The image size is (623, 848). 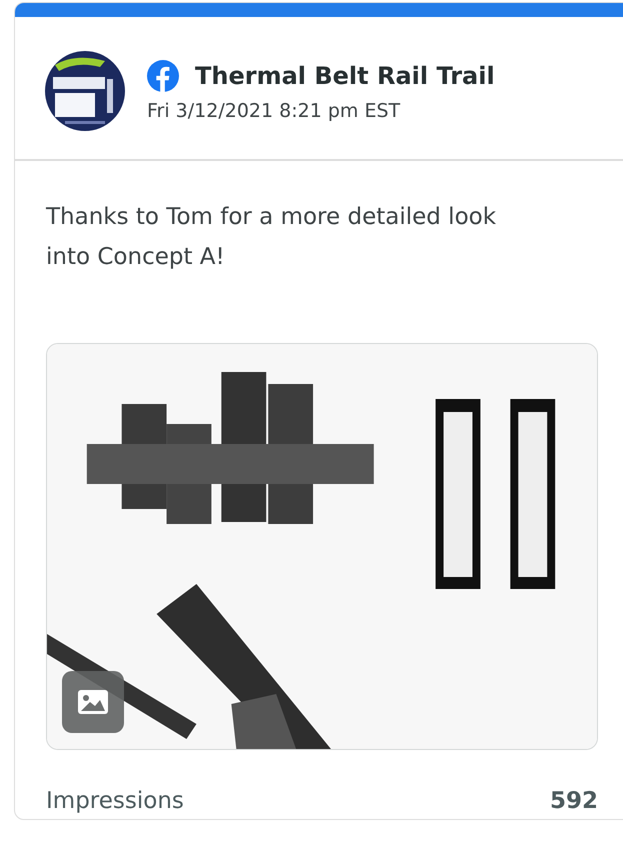 What do you see at coordinates (345, 76) in the screenshot?
I see `author-name: Thermal Belt Rail Trail` at bounding box center [345, 76].